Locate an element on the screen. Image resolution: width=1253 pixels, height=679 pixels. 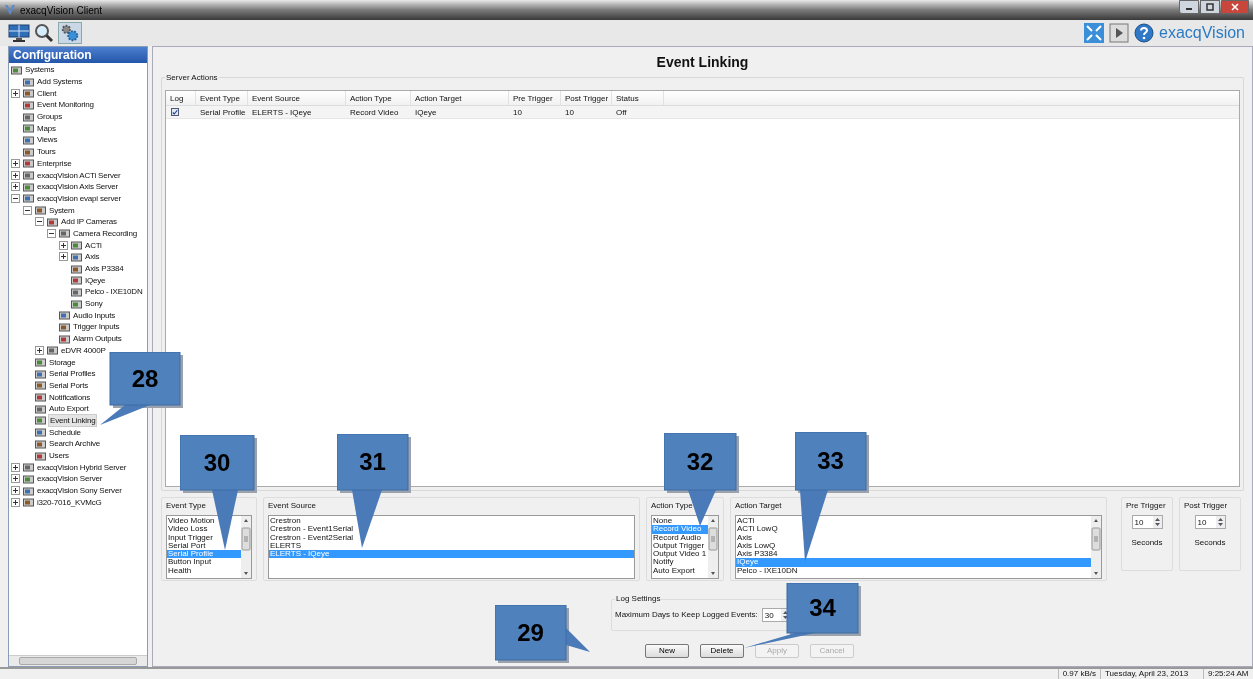
column-header: Action Type is located at coordinates (378, 98).